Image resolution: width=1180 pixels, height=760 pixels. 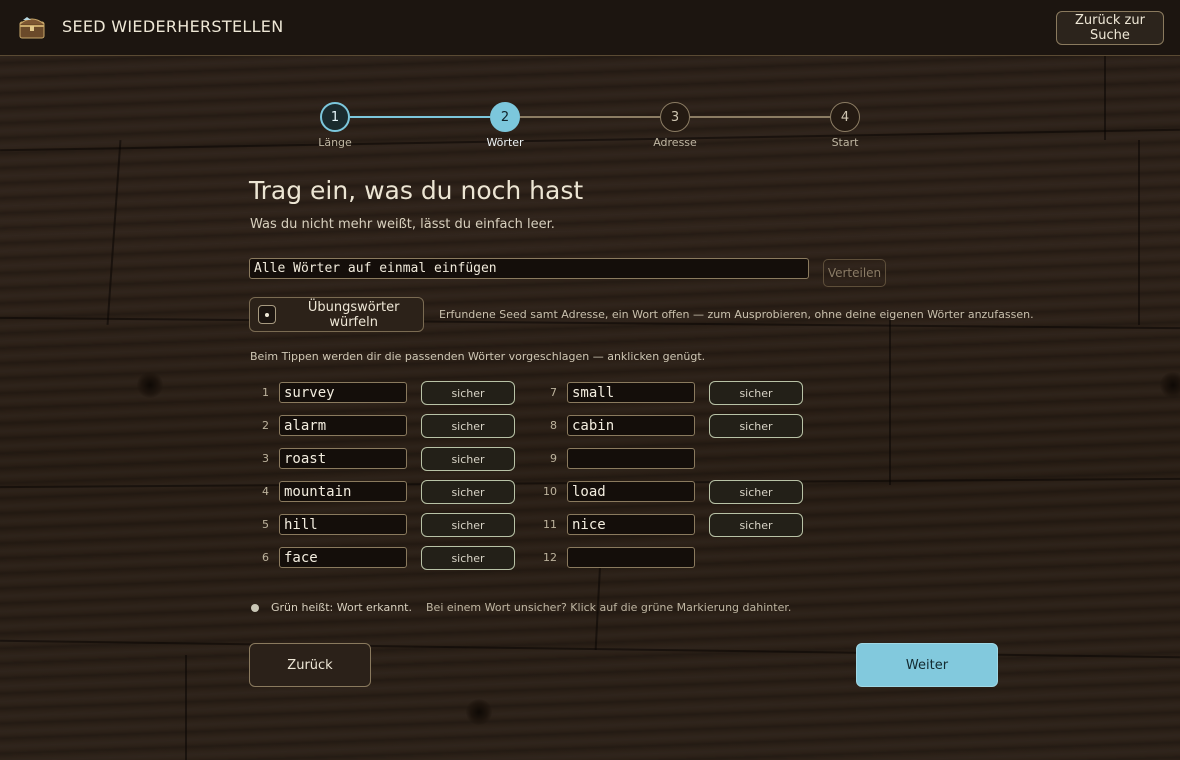 I want to click on top-bar: SEED WIEDERHERSTELLEN Zurück zur Suche, so click(x=590, y=28).